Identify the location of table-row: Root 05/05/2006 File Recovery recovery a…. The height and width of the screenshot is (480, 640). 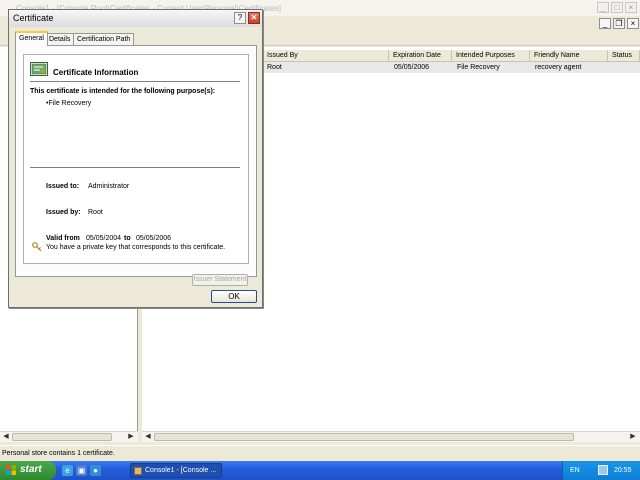
(451, 67).